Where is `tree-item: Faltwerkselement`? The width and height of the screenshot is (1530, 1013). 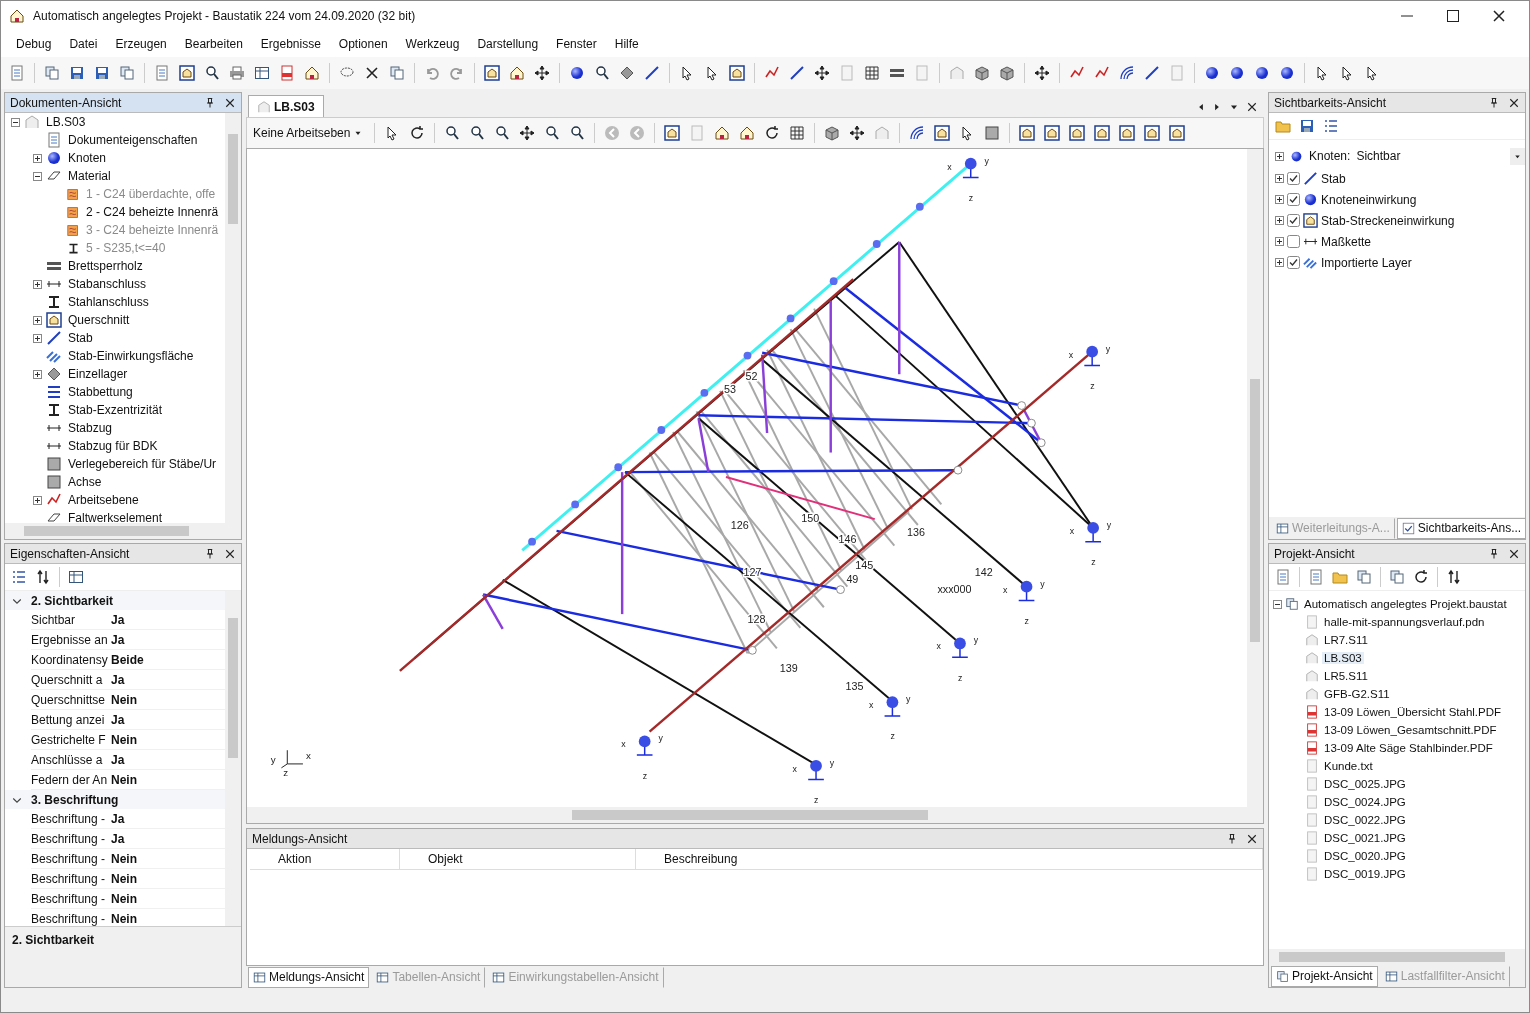
tree-item: Faltwerkselement is located at coordinates (115, 517).